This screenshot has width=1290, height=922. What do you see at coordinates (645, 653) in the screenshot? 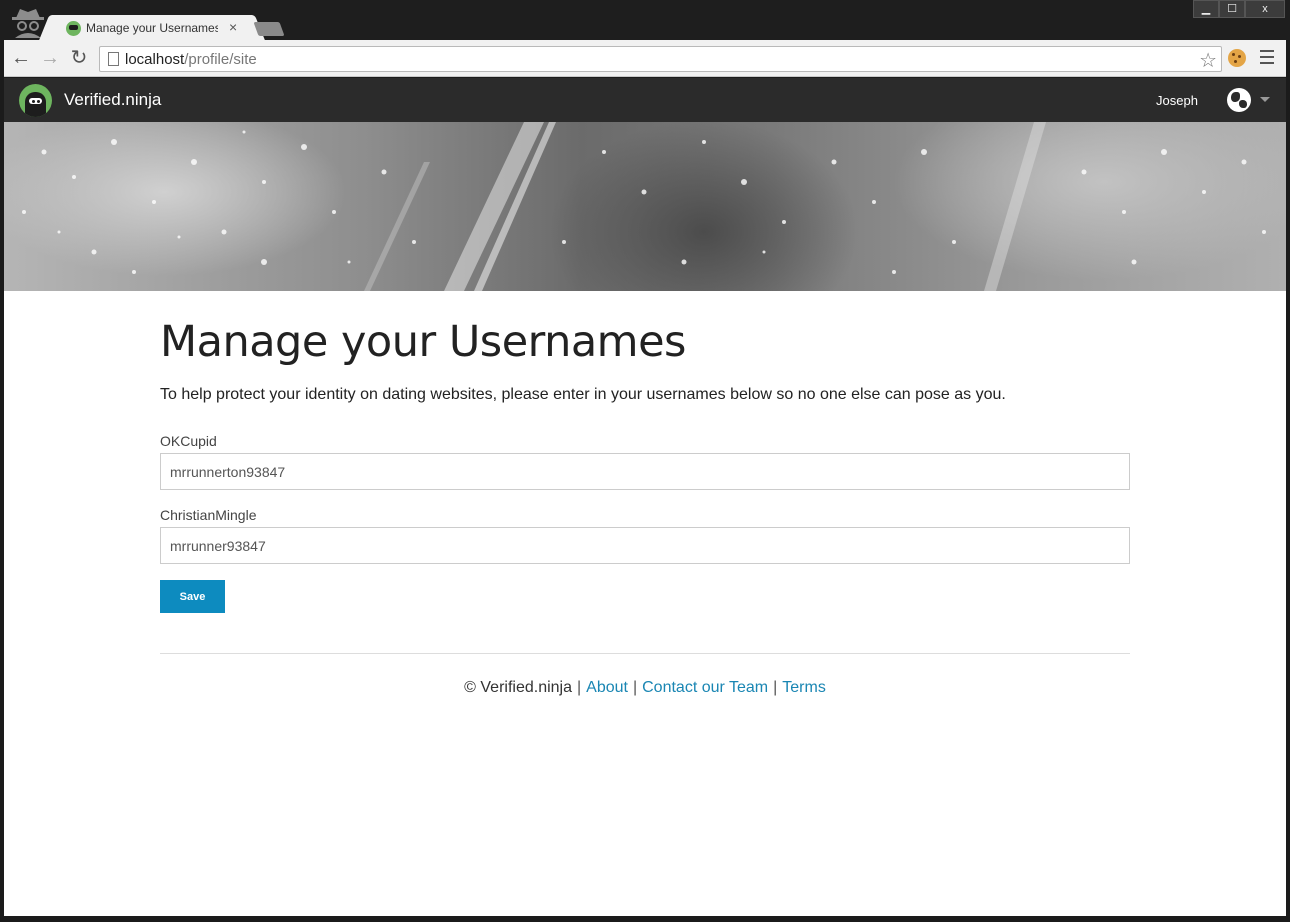
I see `footer-divider` at bounding box center [645, 653].